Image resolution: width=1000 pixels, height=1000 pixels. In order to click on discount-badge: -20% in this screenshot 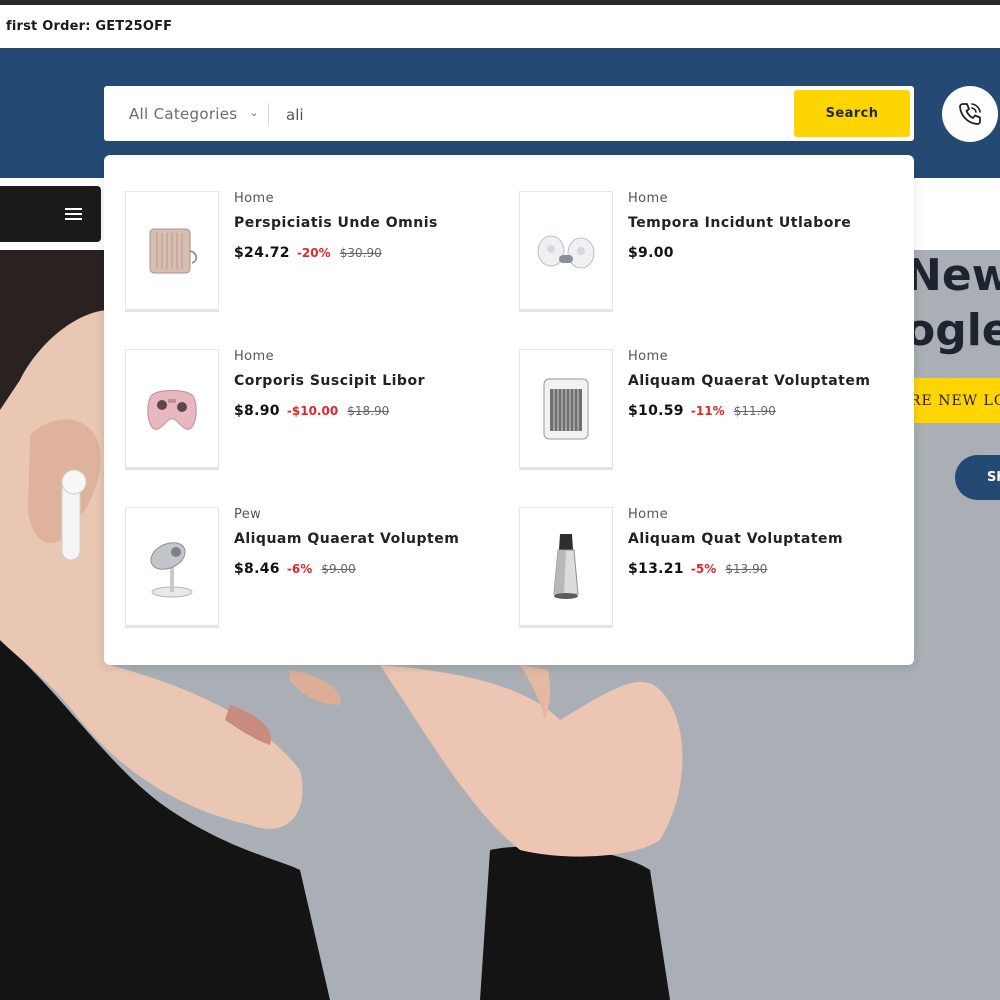, I will do `click(313, 253)`.